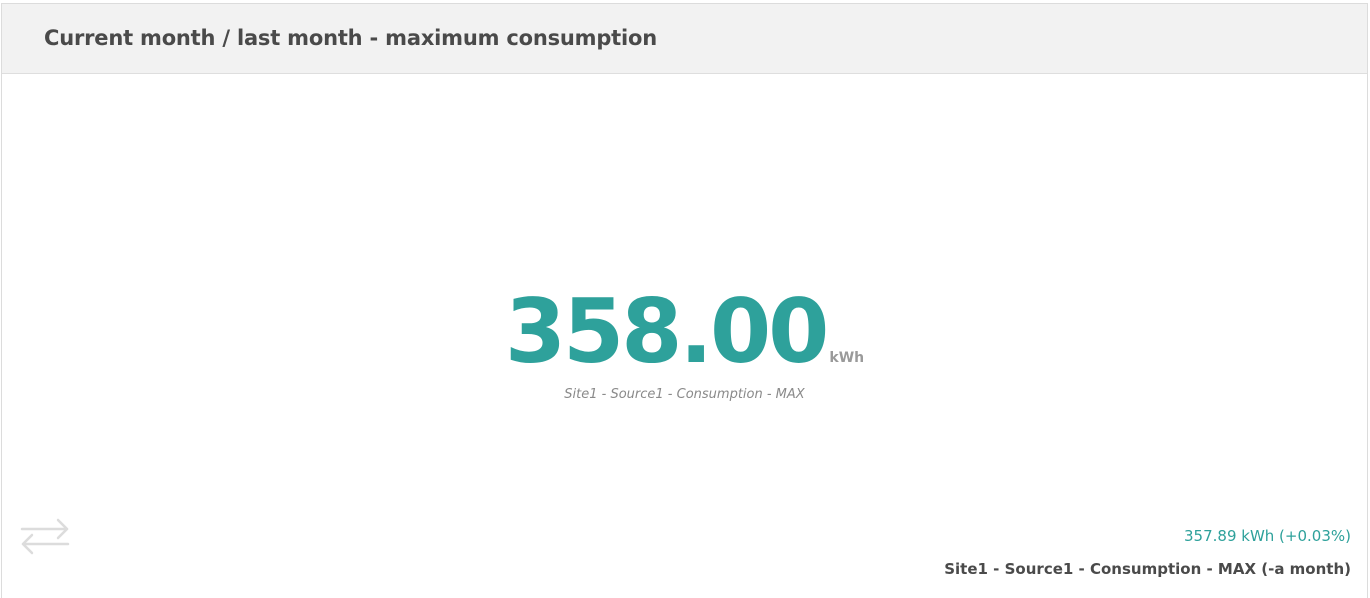 This screenshot has width=1370, height=598. I want to click on swap-arrows-icon-svg, so click(45, 536).